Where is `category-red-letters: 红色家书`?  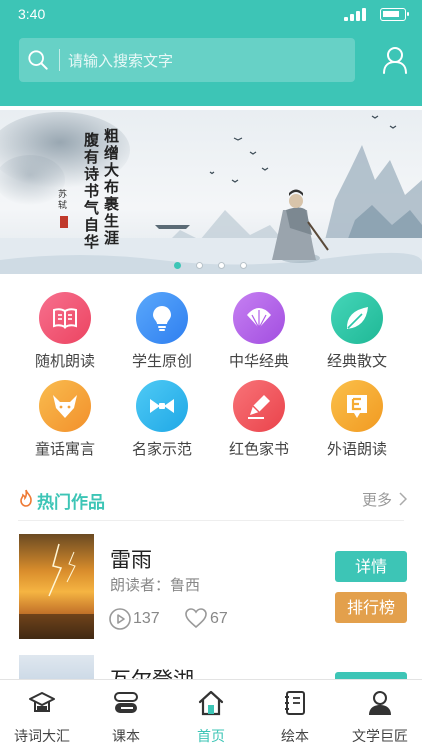 category-red-letters: 红色家书 is located at coordinates (259, 419).